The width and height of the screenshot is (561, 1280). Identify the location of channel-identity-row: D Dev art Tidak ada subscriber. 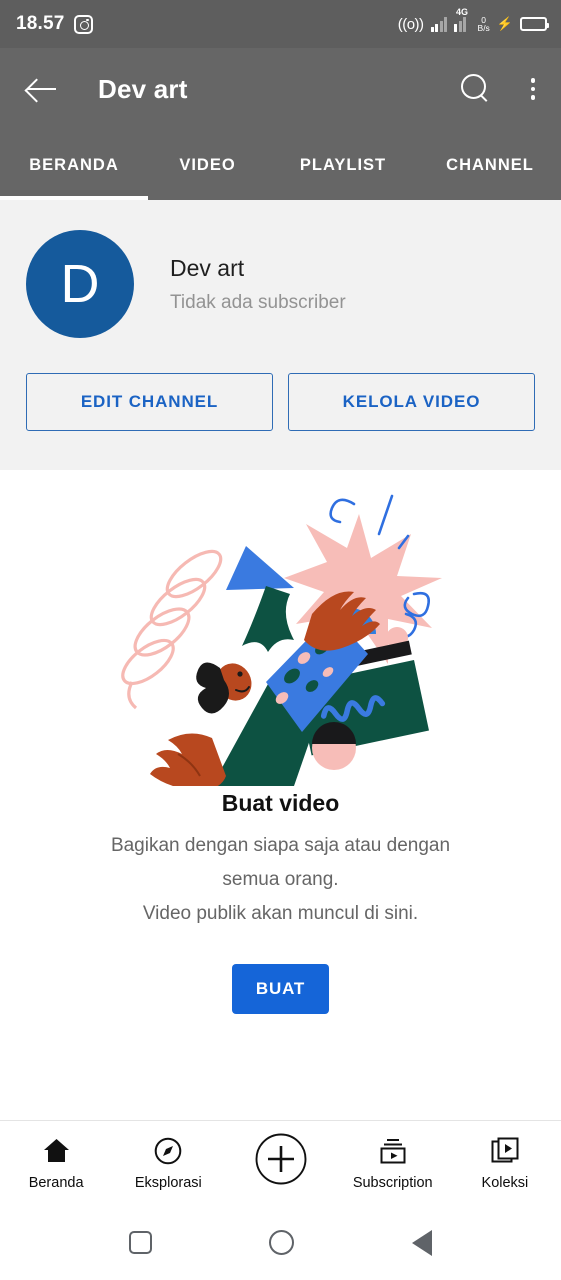
(280, 269).